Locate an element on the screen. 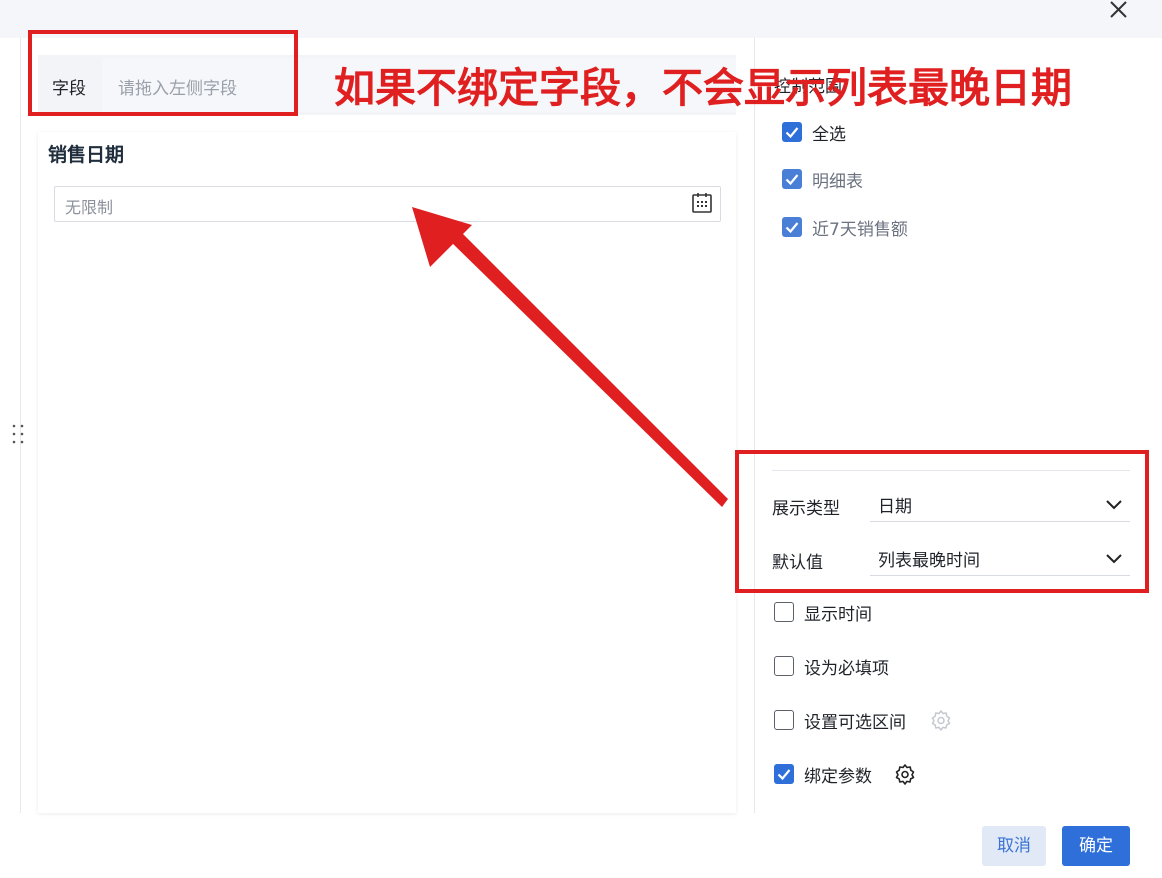  show-time-checkbox is located at coordinates (784, 612).